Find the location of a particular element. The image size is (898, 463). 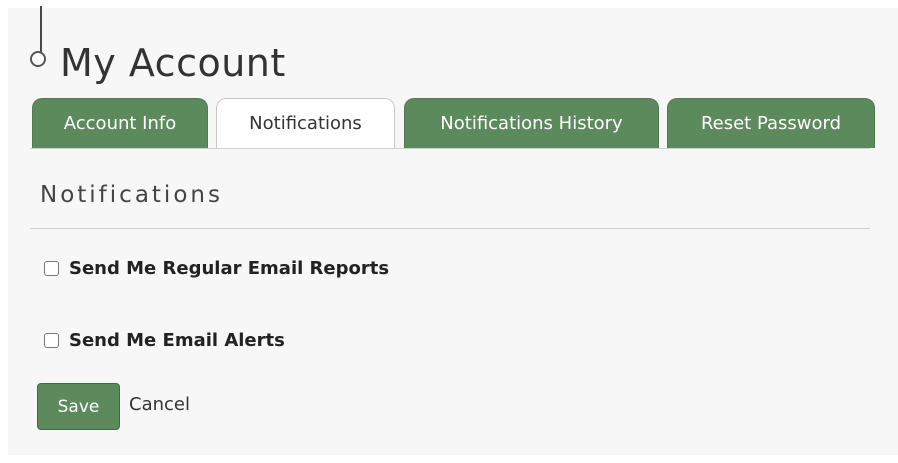

tab-notifications: Notifications is located at coordinates (305, 123).